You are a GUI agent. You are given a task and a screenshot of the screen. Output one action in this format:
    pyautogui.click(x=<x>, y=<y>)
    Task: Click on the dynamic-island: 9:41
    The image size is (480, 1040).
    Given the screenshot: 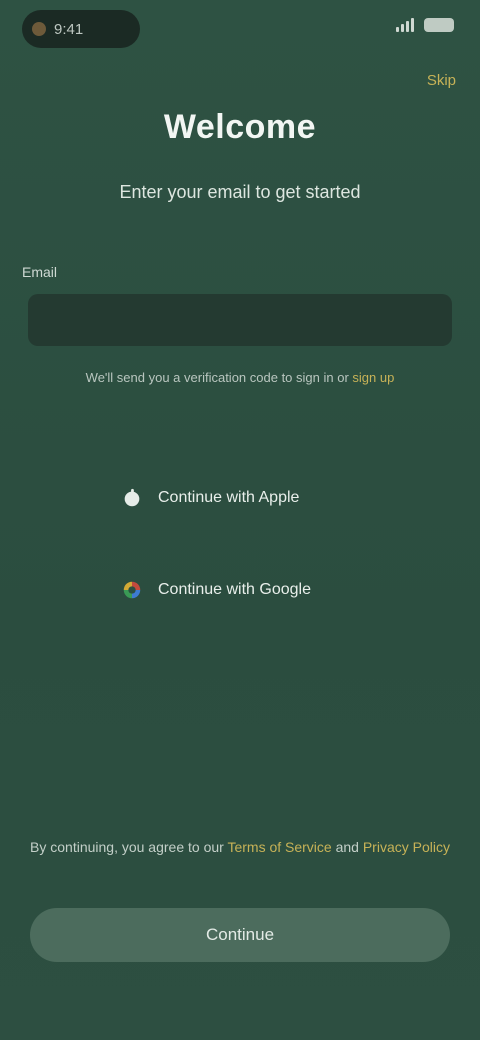 What is the action you would take?
    pyautogui.click(x=81, y=29)
    